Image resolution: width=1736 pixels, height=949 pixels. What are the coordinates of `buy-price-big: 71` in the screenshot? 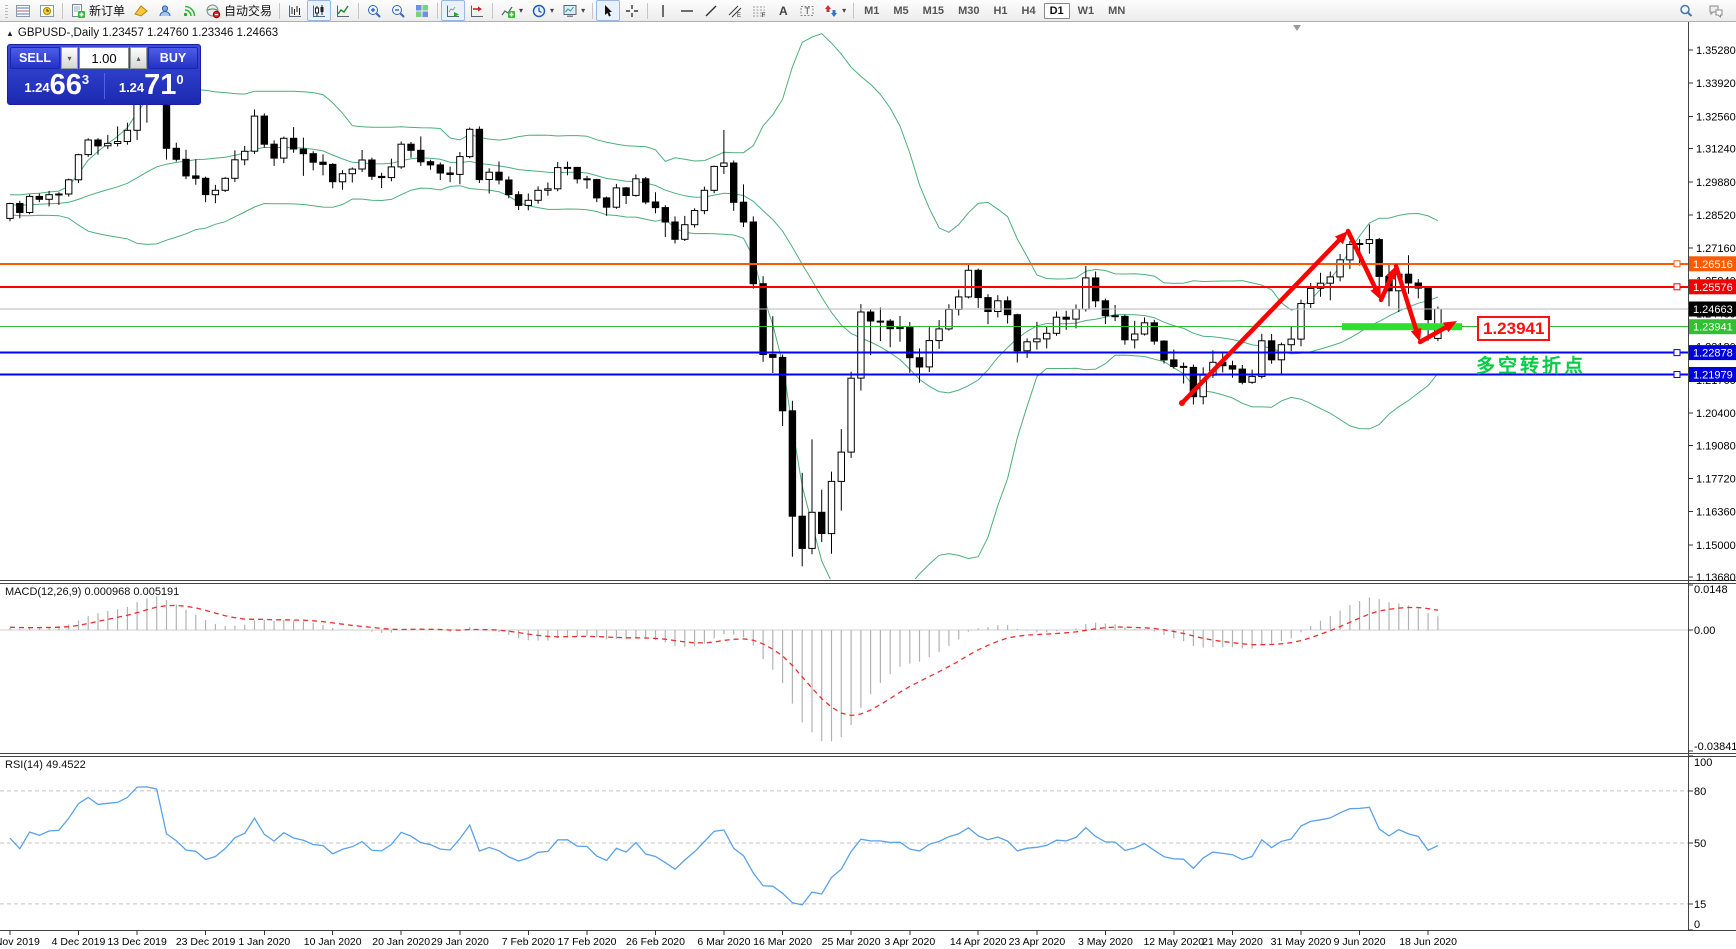 It's located at (160, 84).